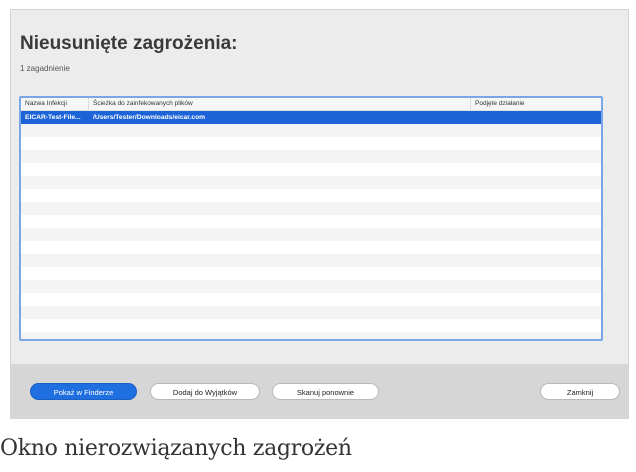  What do you see at coordinates (55, 104) in the screenshot?
I see `column-header-infection-name: Nazwa Infekcji` at bounding box center [55, 104].